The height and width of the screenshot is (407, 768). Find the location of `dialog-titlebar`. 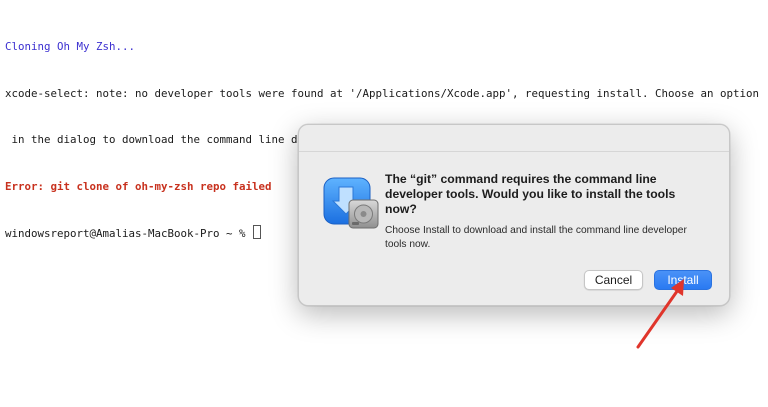

dialog-titlebar is located at coordinates (514, 138).